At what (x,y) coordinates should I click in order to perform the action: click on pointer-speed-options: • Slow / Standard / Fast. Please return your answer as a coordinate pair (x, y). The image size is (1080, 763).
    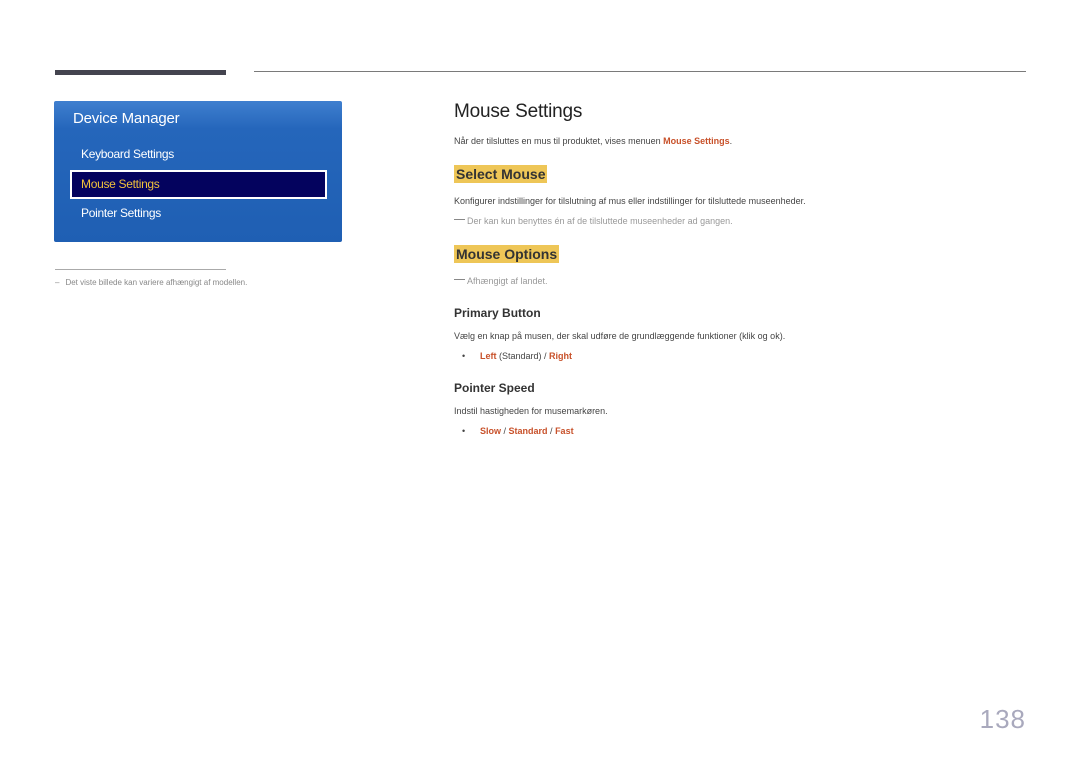
    Looking at the image, I should click on (518, 431).